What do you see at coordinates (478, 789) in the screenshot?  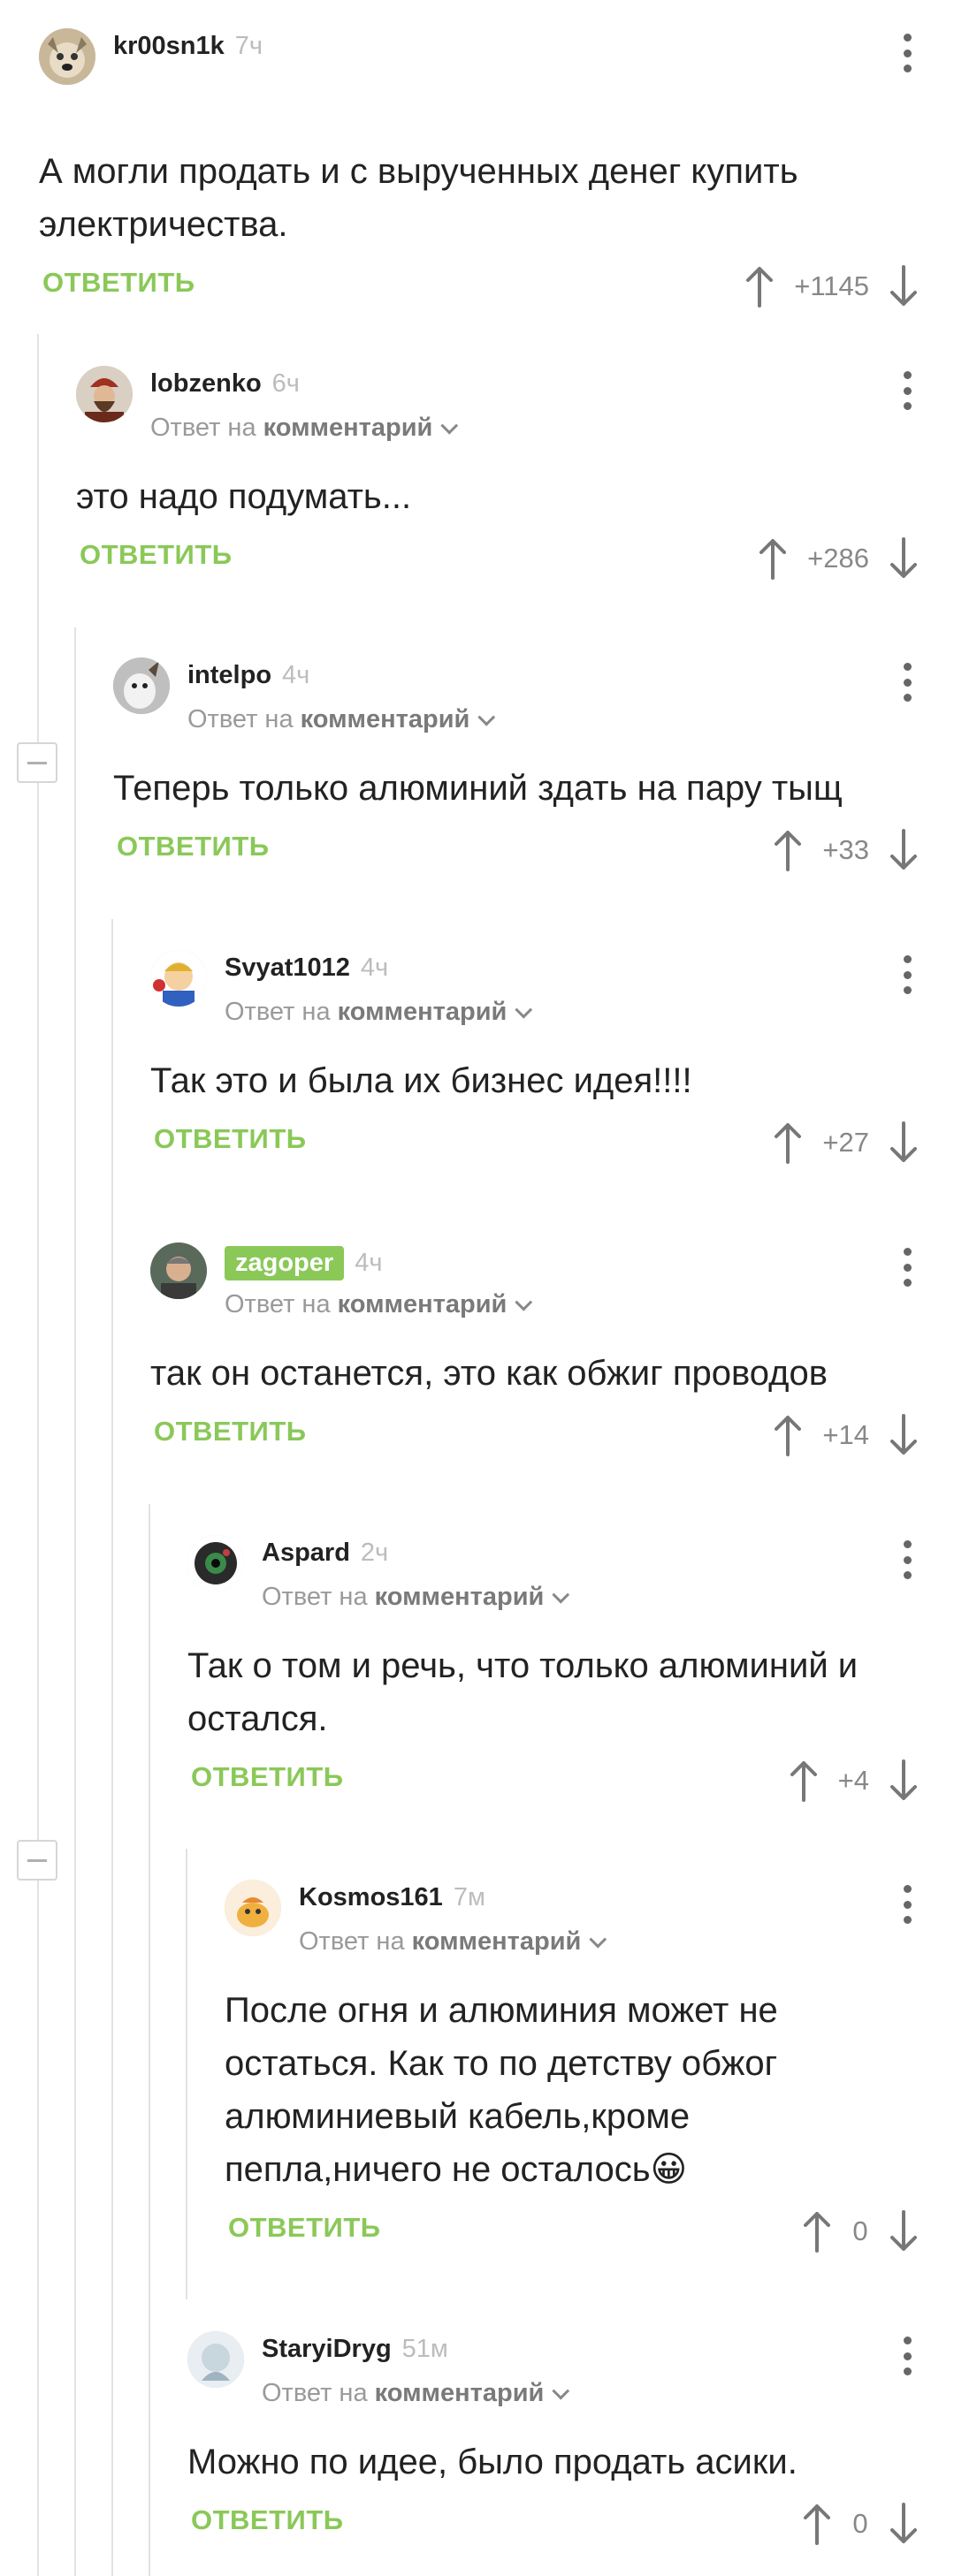 I see `comment-text: Теперь только алюминий здать на пару тыщ` at bounding box center [478, 789].